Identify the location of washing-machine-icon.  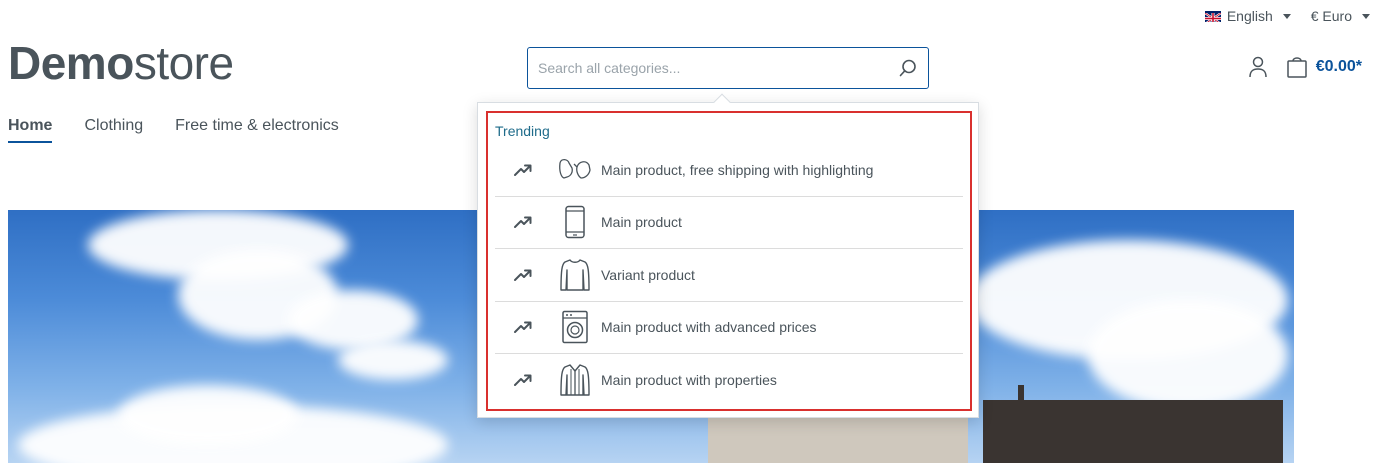
(575, 327).